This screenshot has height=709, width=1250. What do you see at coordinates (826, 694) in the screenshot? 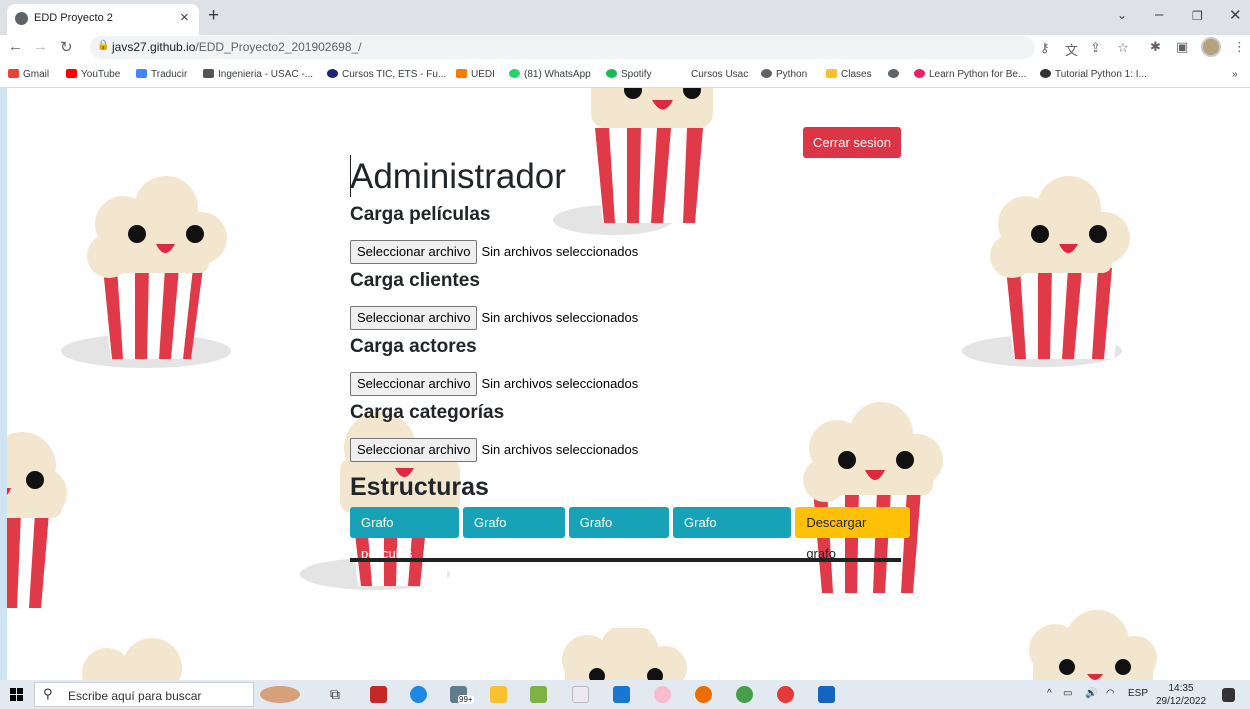
I see `word-icon` at bounding box center [826, 694].